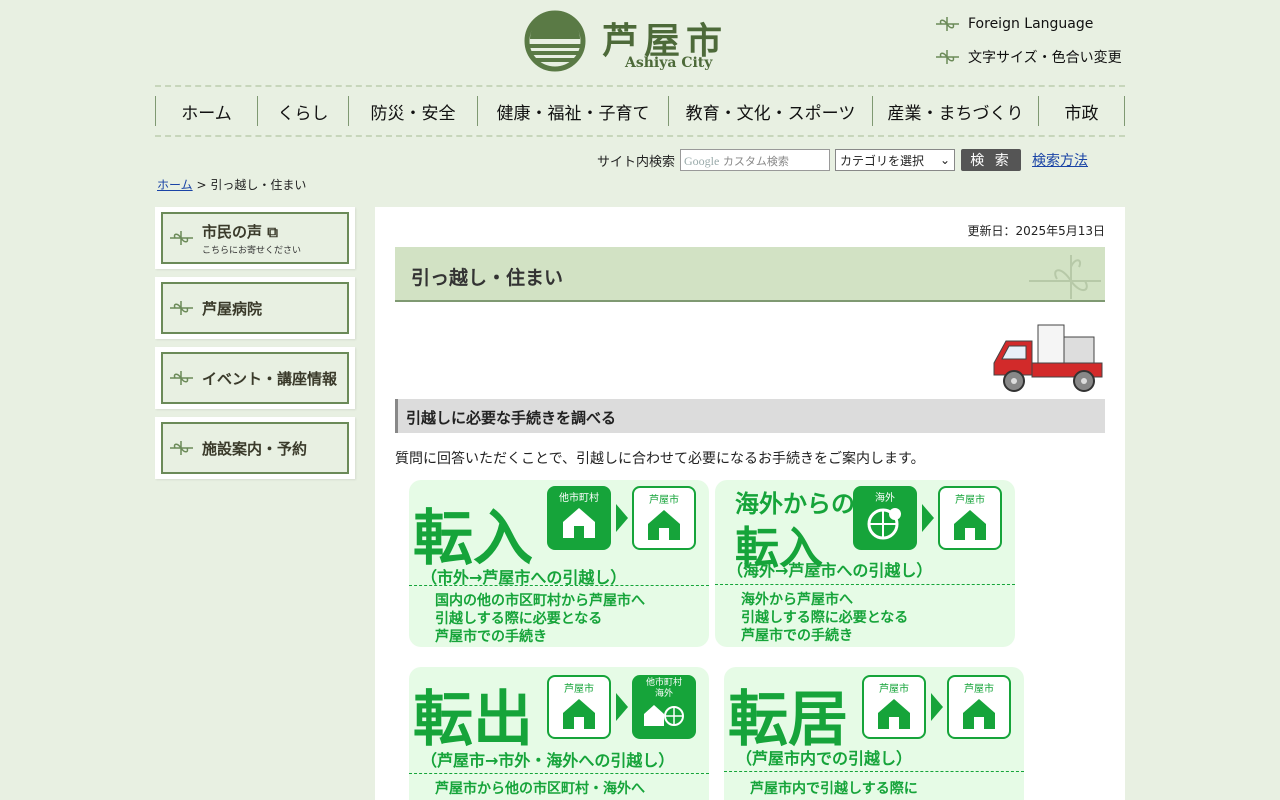 The image size is (1280, 800). I want to click on house-globe-icon, so click(664, 715).